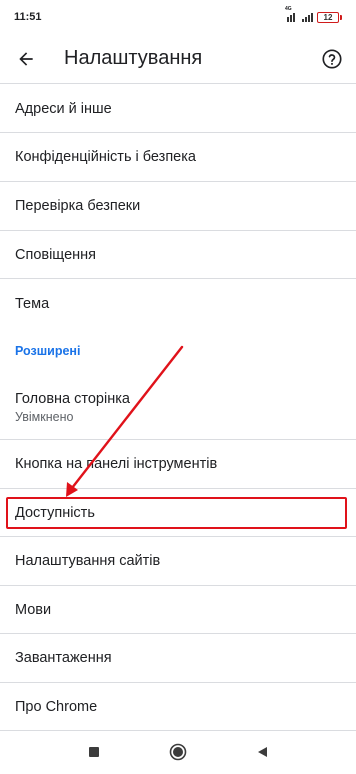 This screenshot has height=774, width=356. I want to click on item-label: Завантаження, so click(63, 658).